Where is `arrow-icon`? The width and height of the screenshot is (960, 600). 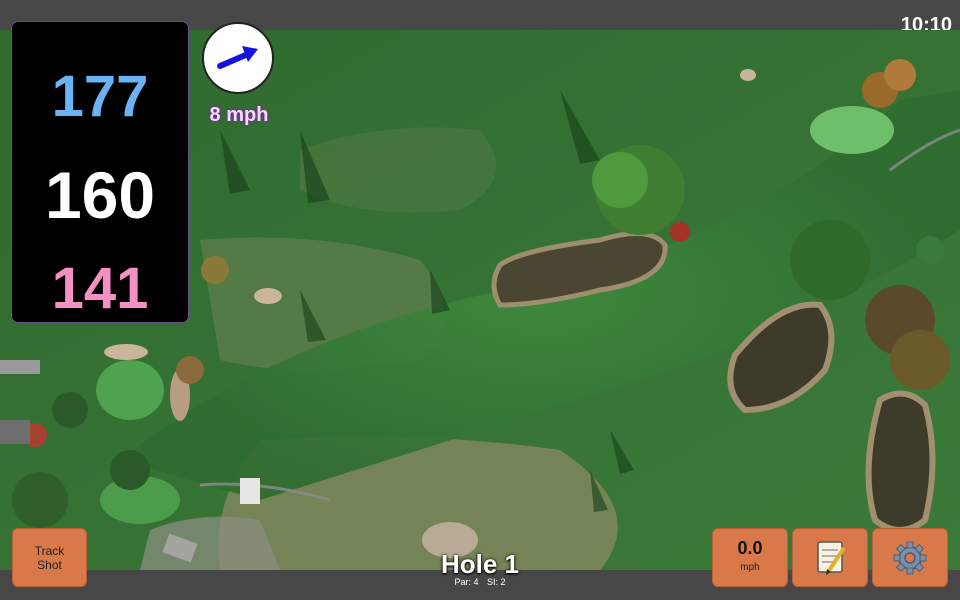
arrow-icon is located at coordinates (237, 57).